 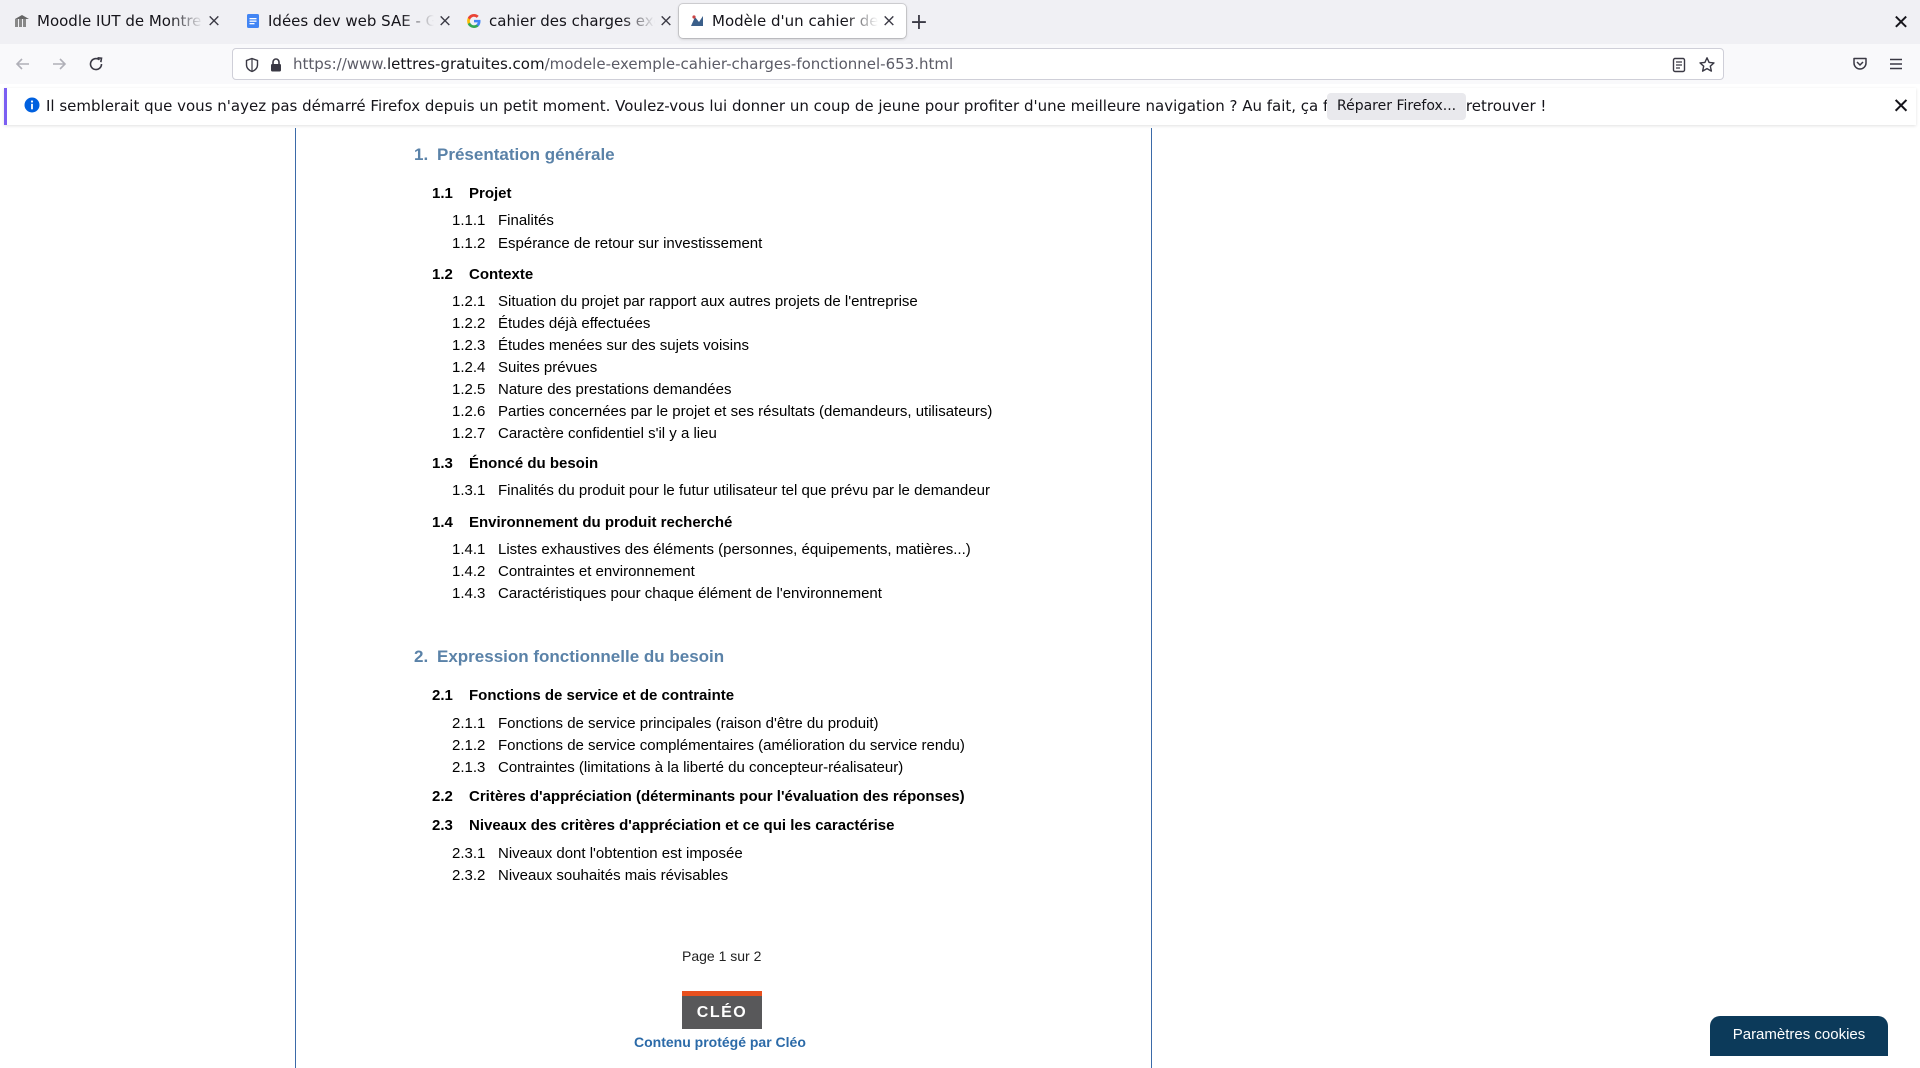 I want to click on new-tab-icon: +, so click(x=919, y=22).